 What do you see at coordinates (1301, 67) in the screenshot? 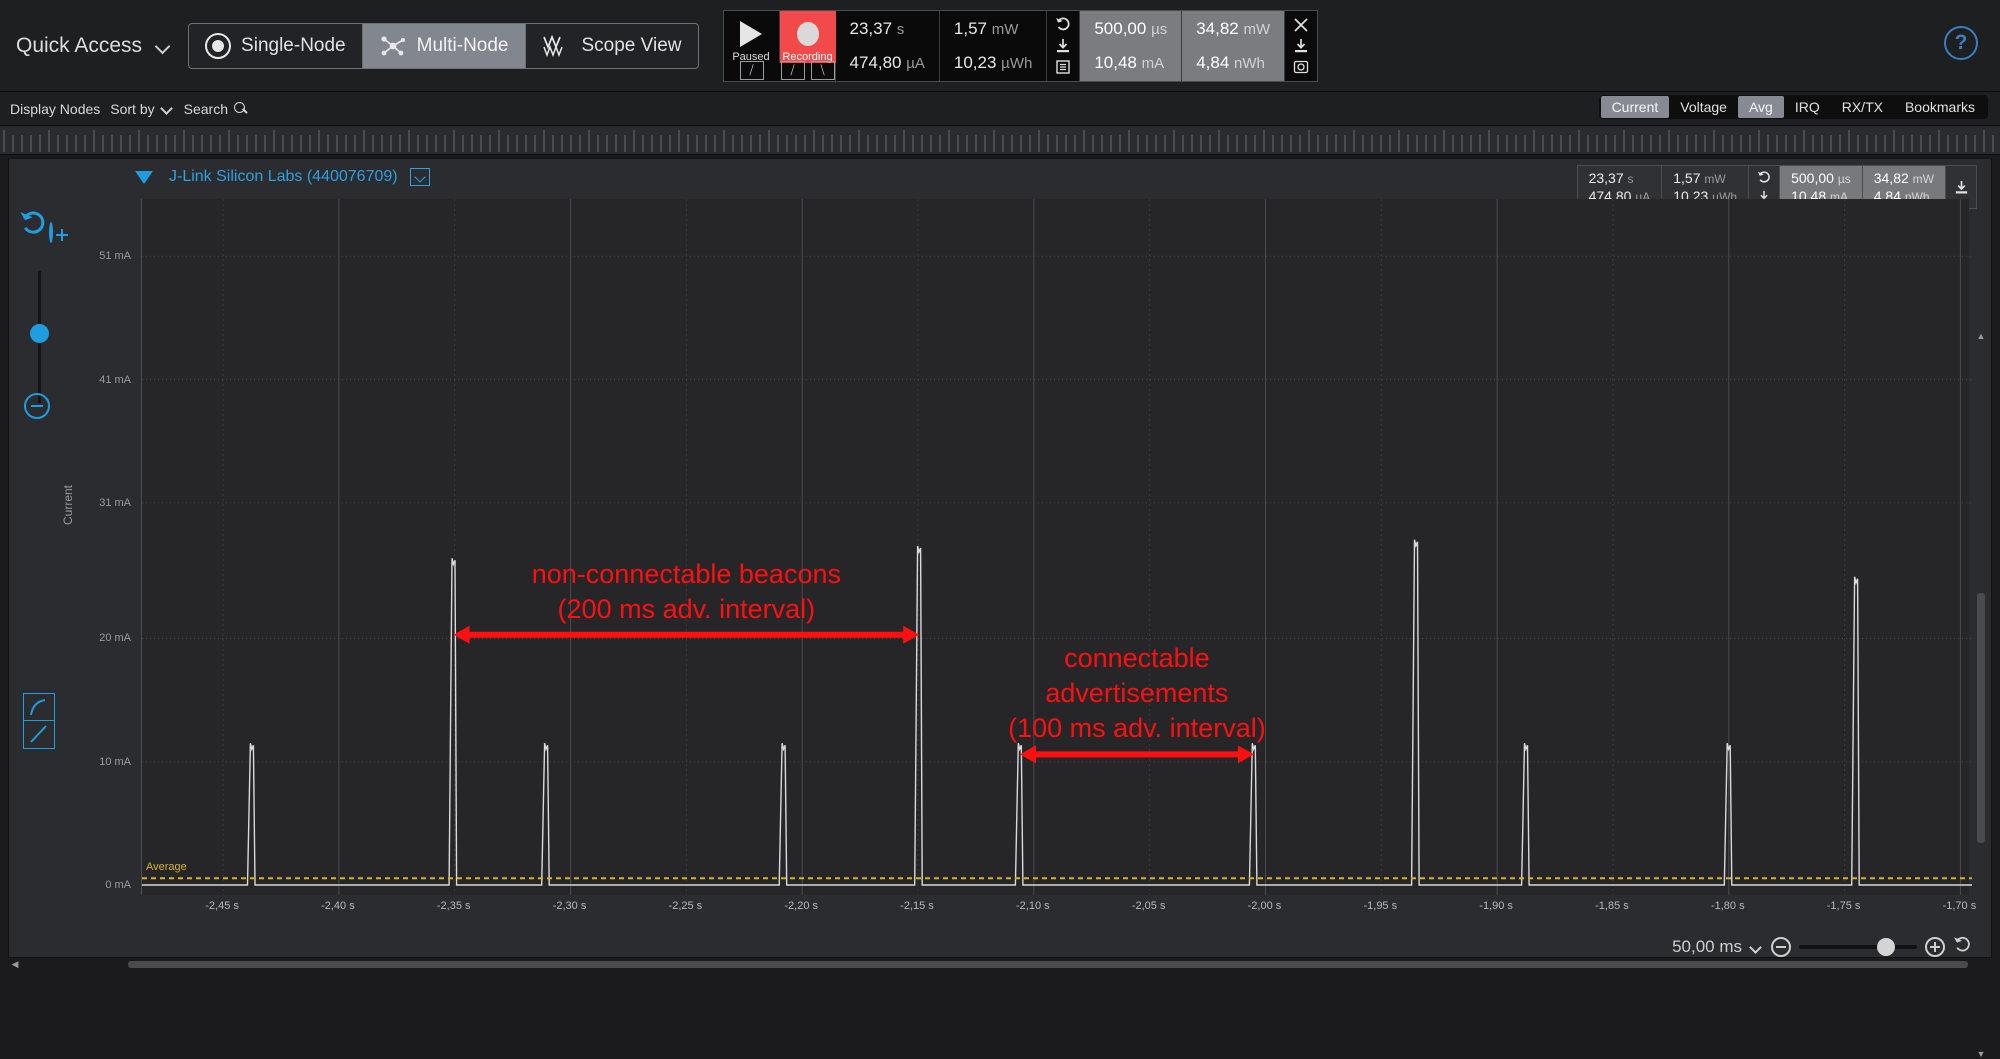
I see `snapshot-icon` at bounding box center [1301, 67].